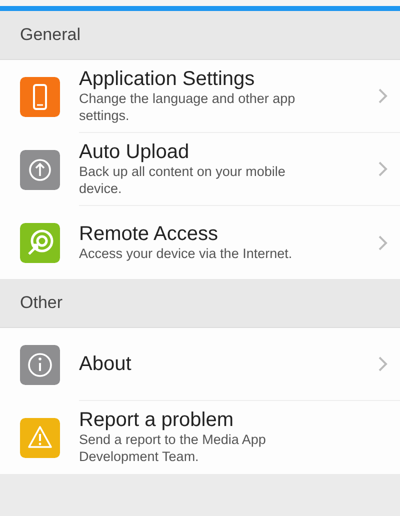 This screenshot has height=516, width=400. What do you see at coordinates (173, 449) in the screenshot?
I see `row-description: Send a report to the Media App Development Team.` at bounding box center [173, 449].